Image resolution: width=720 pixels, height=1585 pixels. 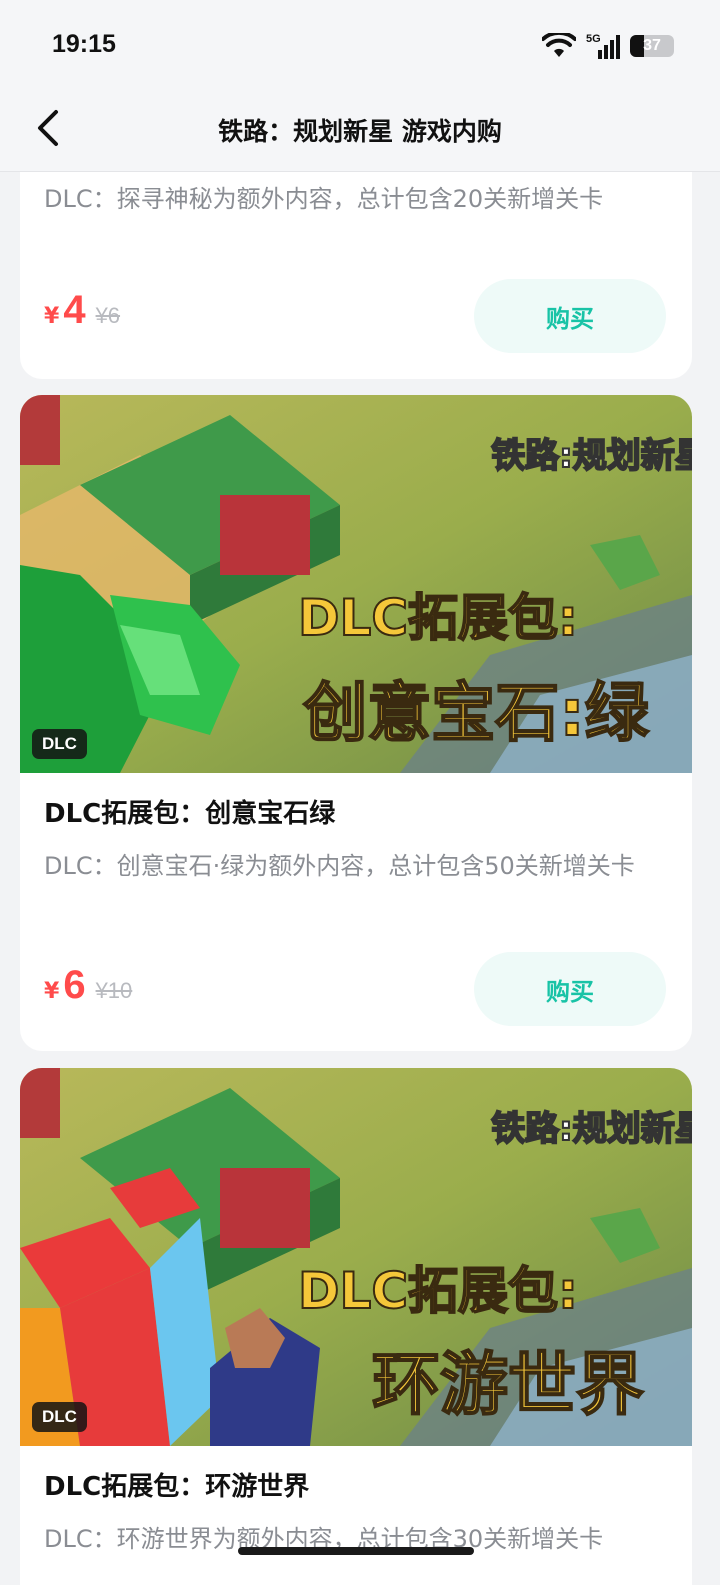 I want to click on original-price: ¥10, so click(x=114, y=990).